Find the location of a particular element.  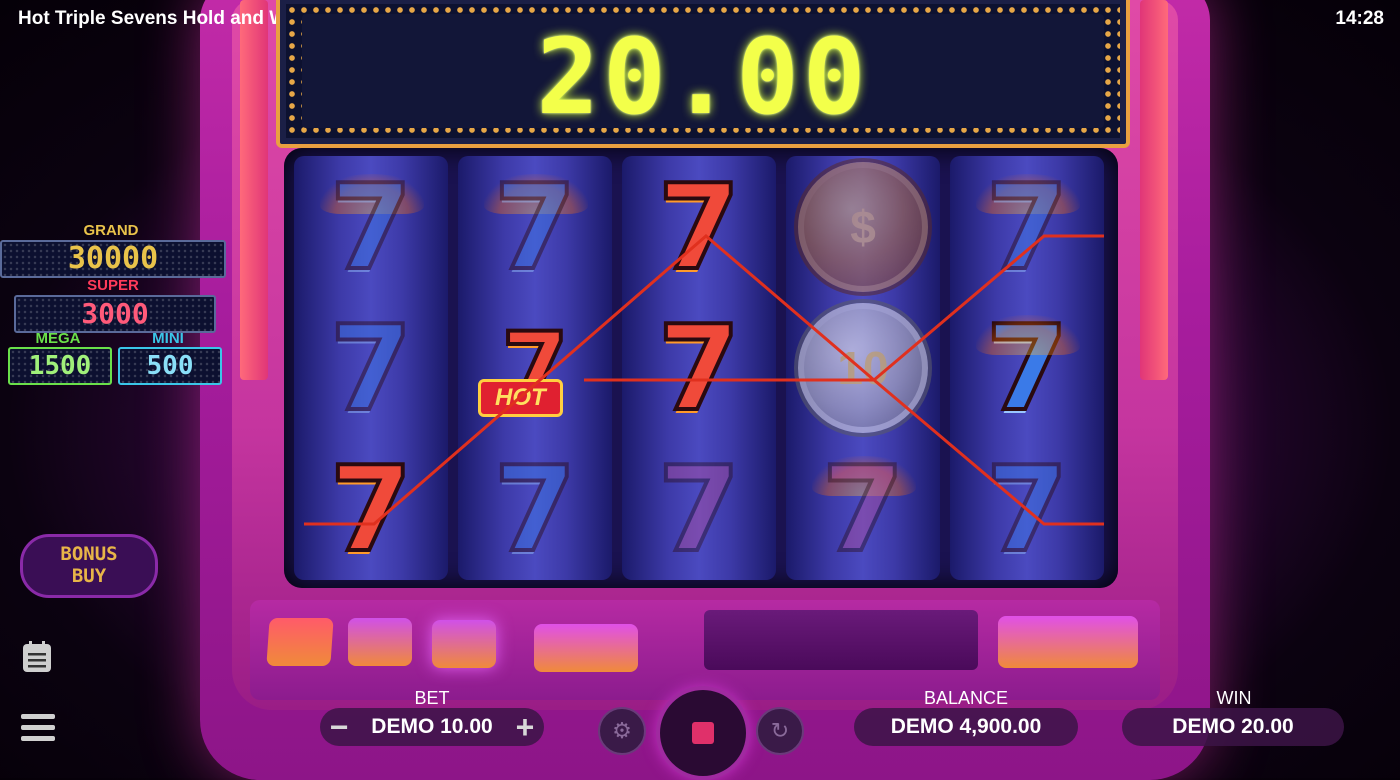

jackpot-super-value: 3000 is located at coordinates (115, 314).